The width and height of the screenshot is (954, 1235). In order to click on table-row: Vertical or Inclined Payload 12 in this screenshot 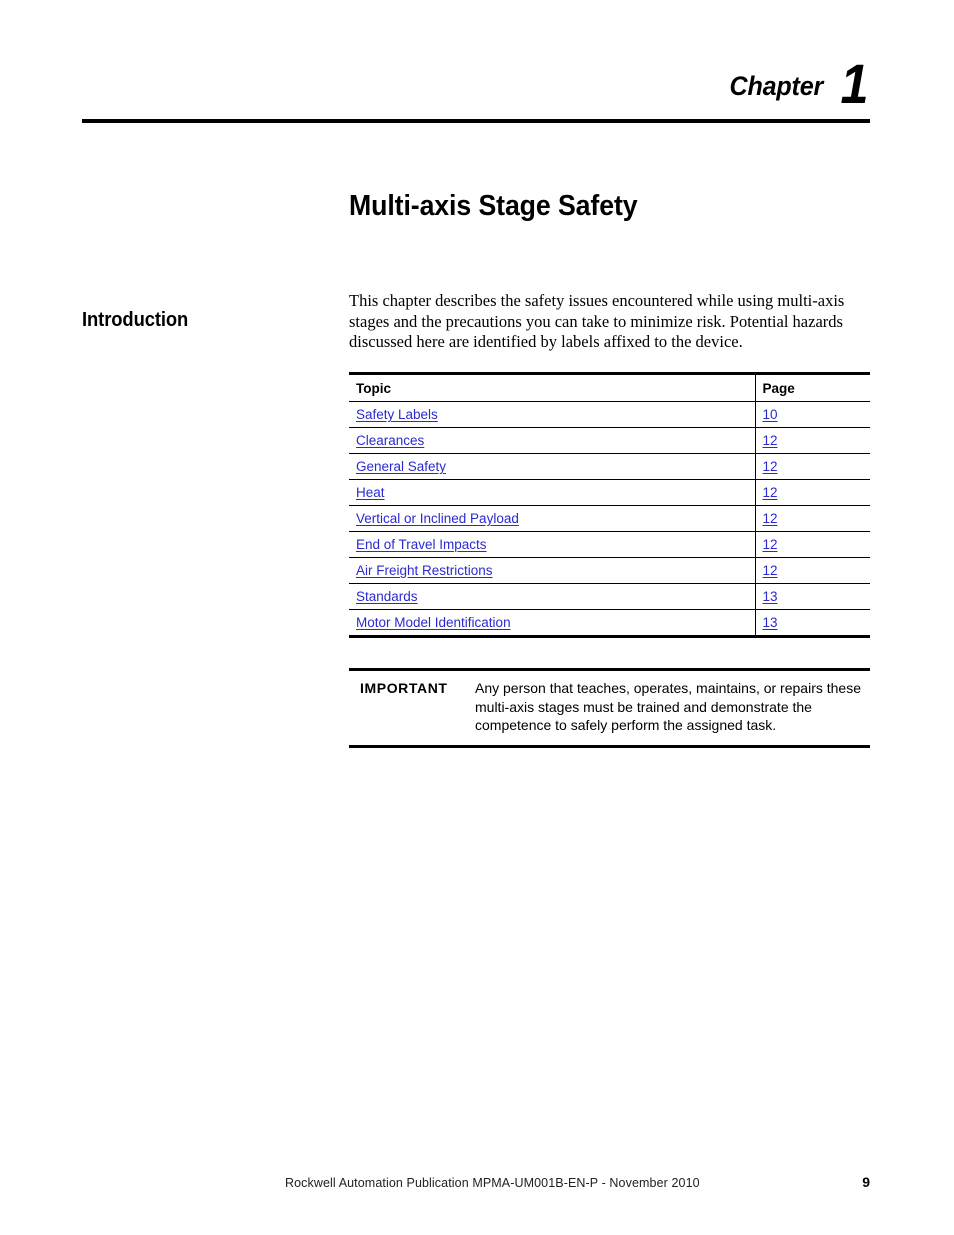, I will do `click(609, 518)`.